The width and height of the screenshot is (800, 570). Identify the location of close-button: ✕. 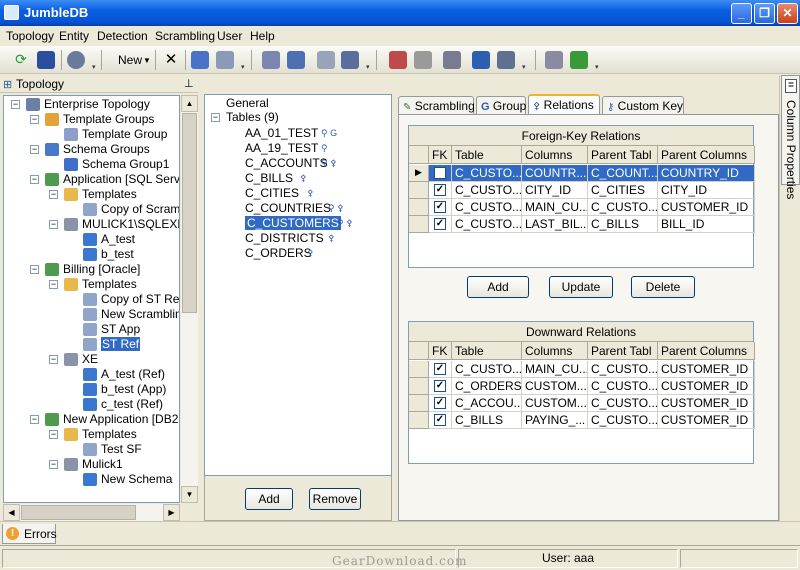
(787, 13).